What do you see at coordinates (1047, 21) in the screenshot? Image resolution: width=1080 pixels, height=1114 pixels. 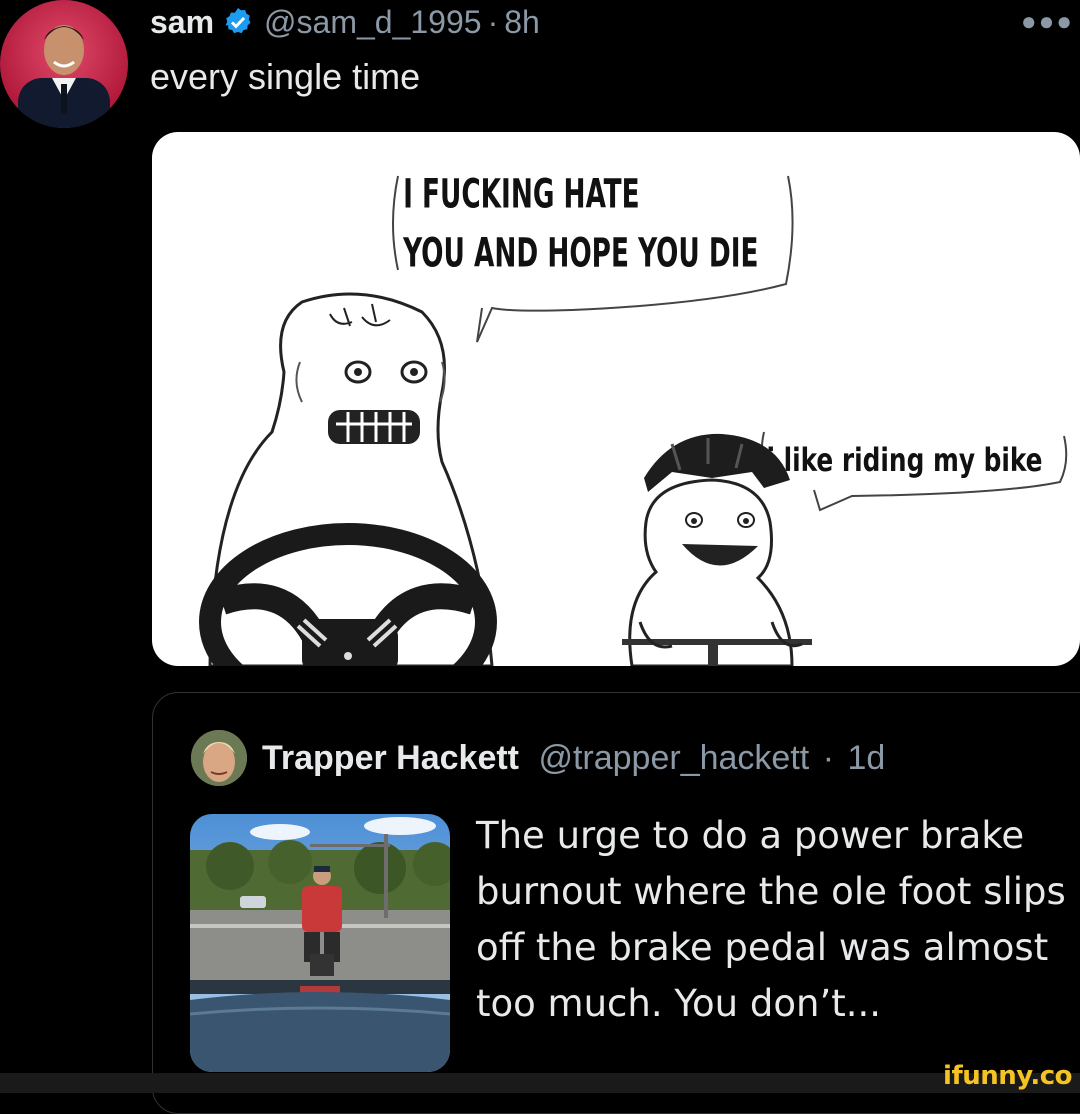 I see `more-options-icon: ●●●` at bounding box center [1047, 21].